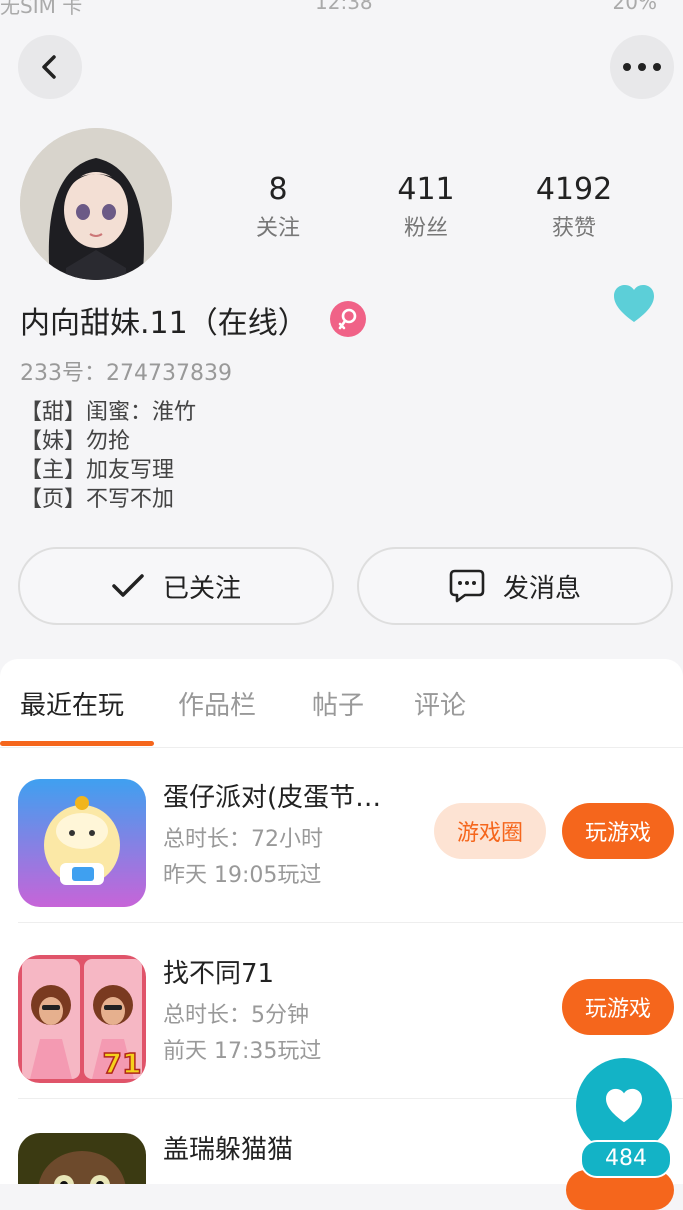 The width and height of the screenshot is (683, 1210). What do you see at coordinates (634, 7) in the screenshot?
I see `battery-text: 20%` at bounding box center [634, 7].